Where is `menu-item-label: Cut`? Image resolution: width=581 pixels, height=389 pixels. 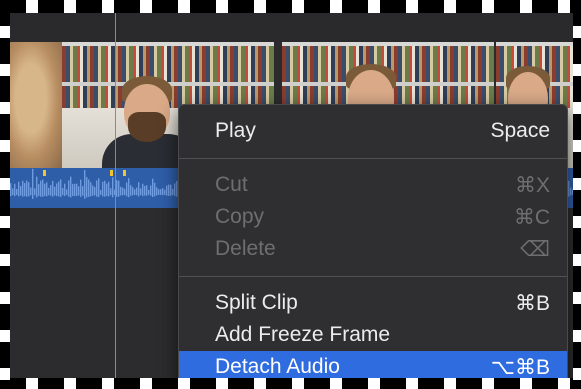 menu-item-label: Cut is located at coordinates (231, 184).